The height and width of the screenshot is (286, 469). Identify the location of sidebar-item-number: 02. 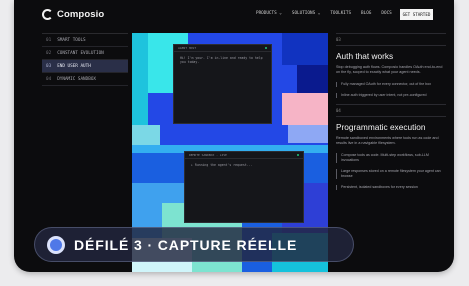
(49, 53).